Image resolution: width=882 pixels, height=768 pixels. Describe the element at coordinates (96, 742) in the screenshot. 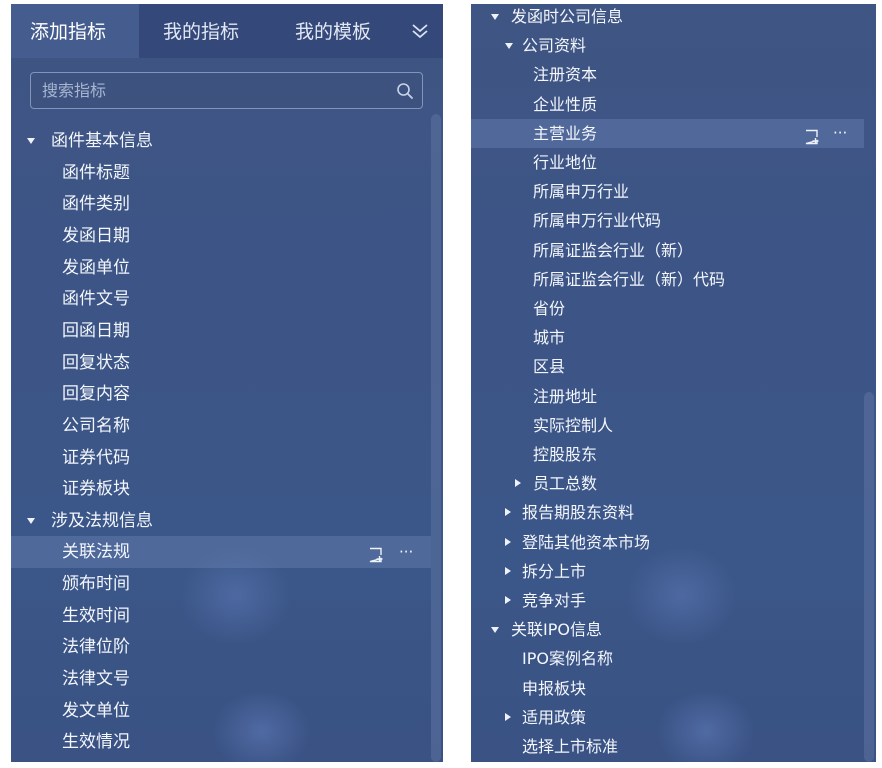

I see `tree-item-label: 生效情况` at that location.